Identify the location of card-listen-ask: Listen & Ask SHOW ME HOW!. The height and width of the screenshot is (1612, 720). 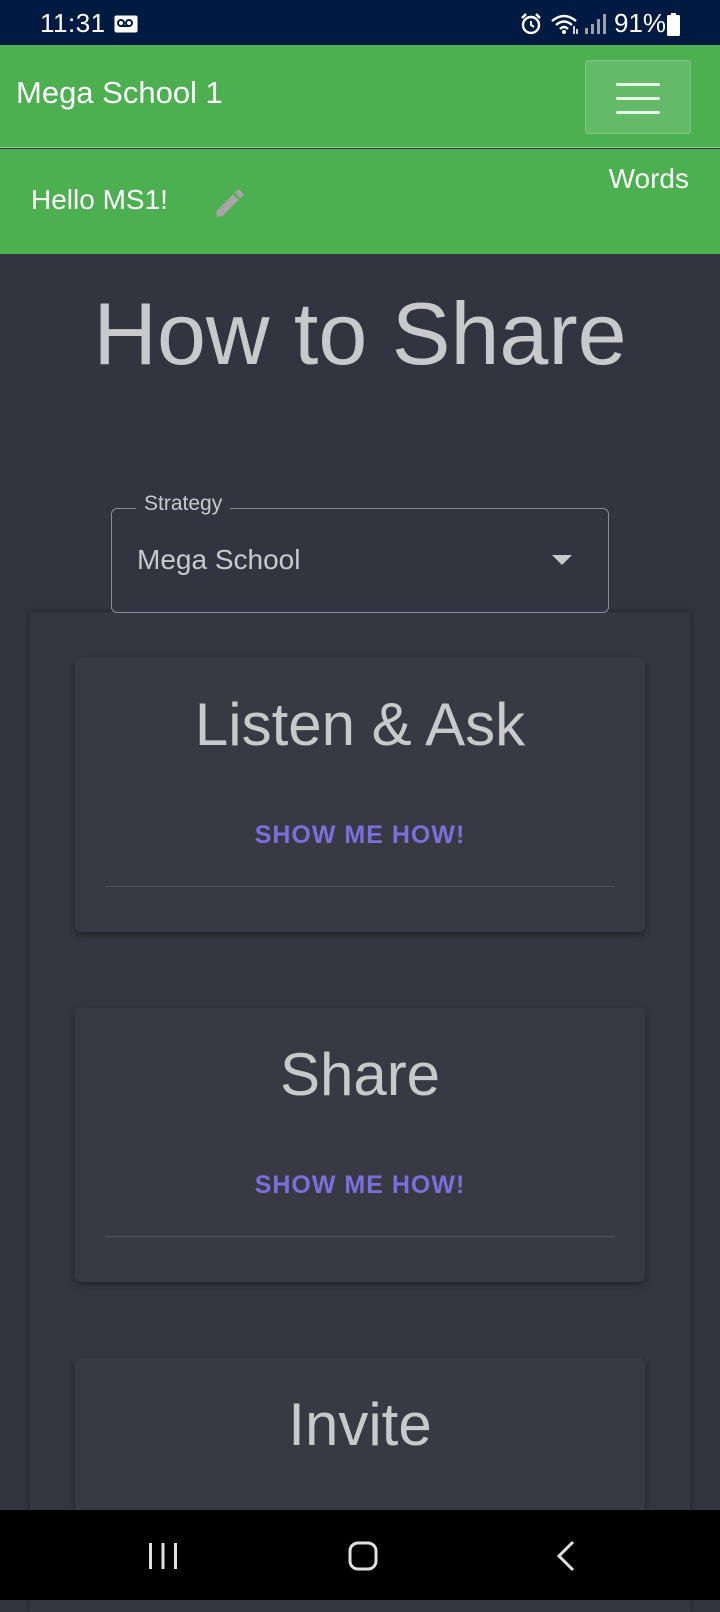
(360, 795).